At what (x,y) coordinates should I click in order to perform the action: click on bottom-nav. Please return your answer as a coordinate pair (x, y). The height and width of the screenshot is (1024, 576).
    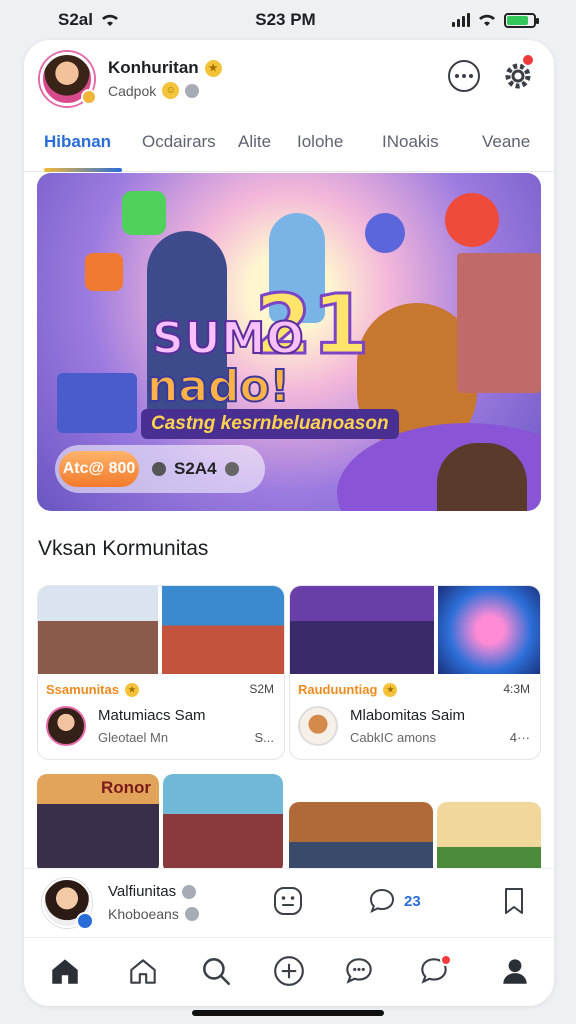
    Looking at the image, I should click on (289, 973).